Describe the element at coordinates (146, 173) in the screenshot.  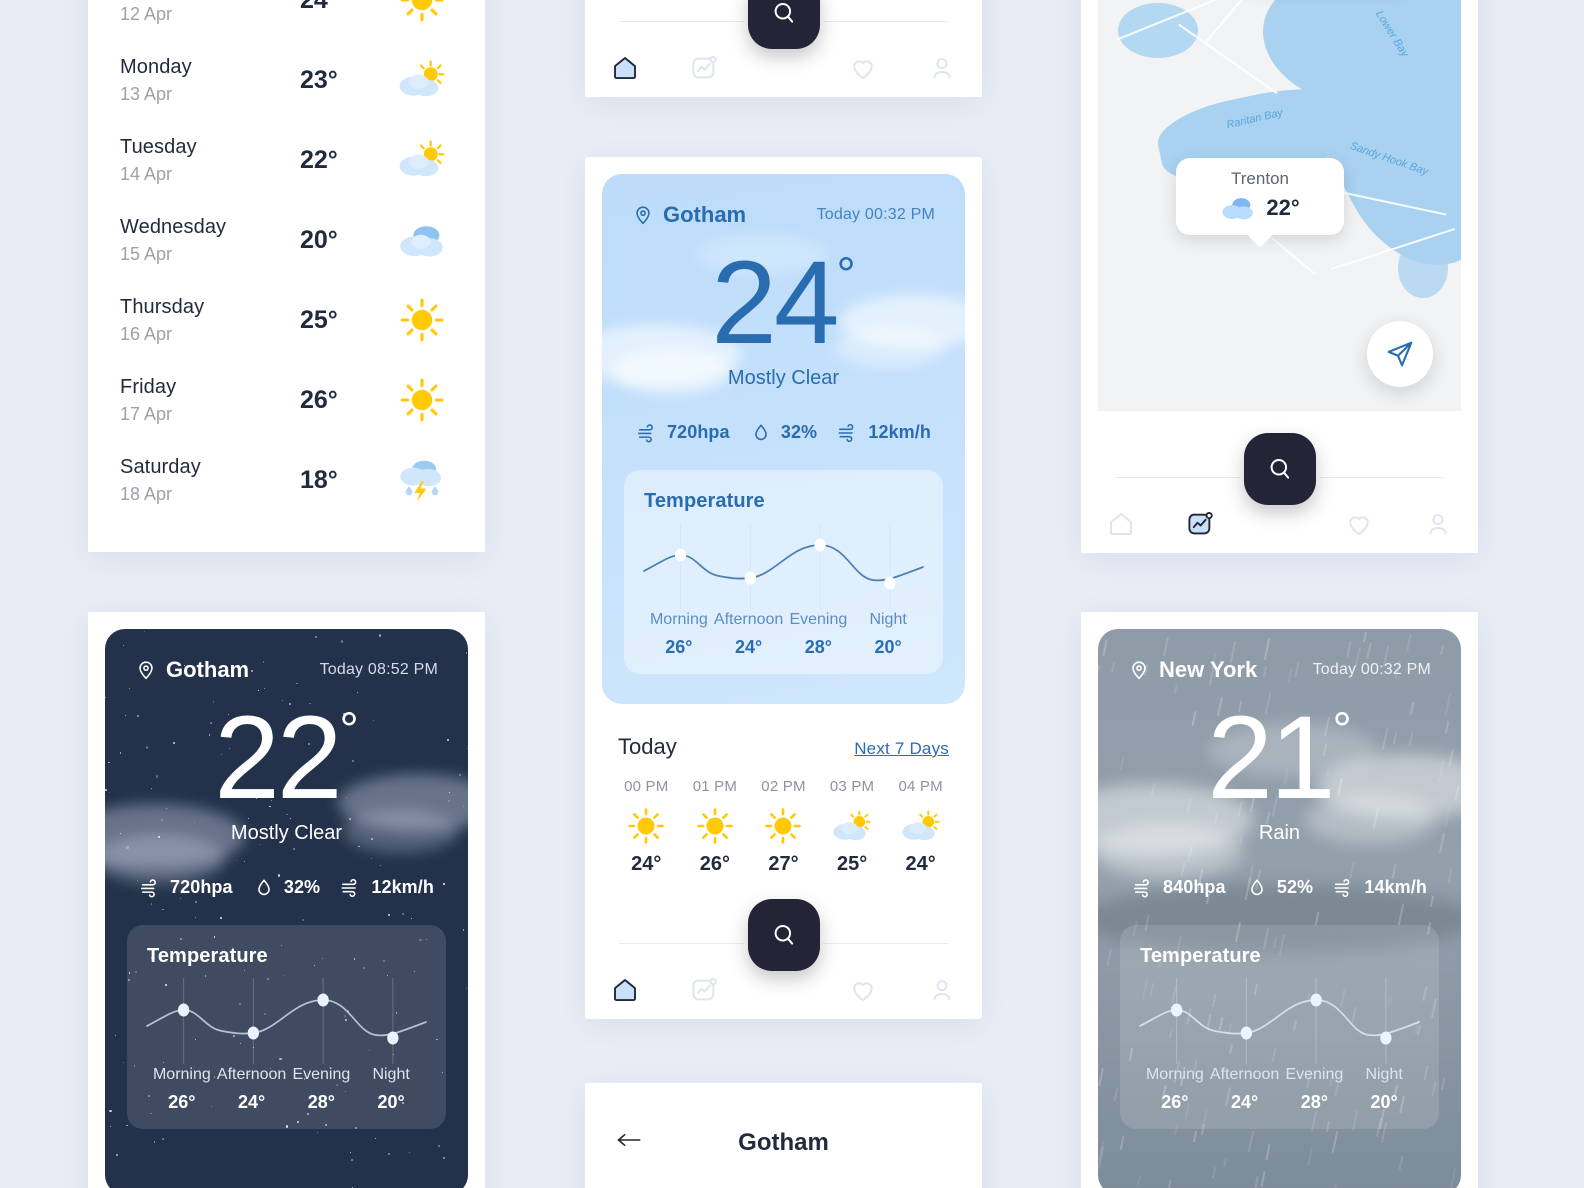
I see `weekly-day-date: 14 Apr` at that location.